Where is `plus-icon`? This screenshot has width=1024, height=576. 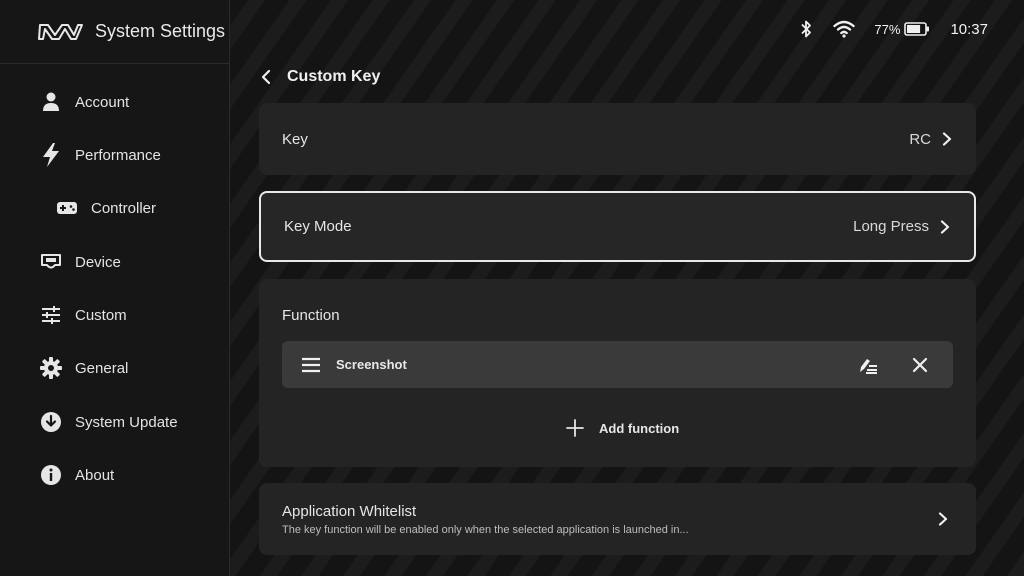
plus-icon is located at coordinates (575, 428).